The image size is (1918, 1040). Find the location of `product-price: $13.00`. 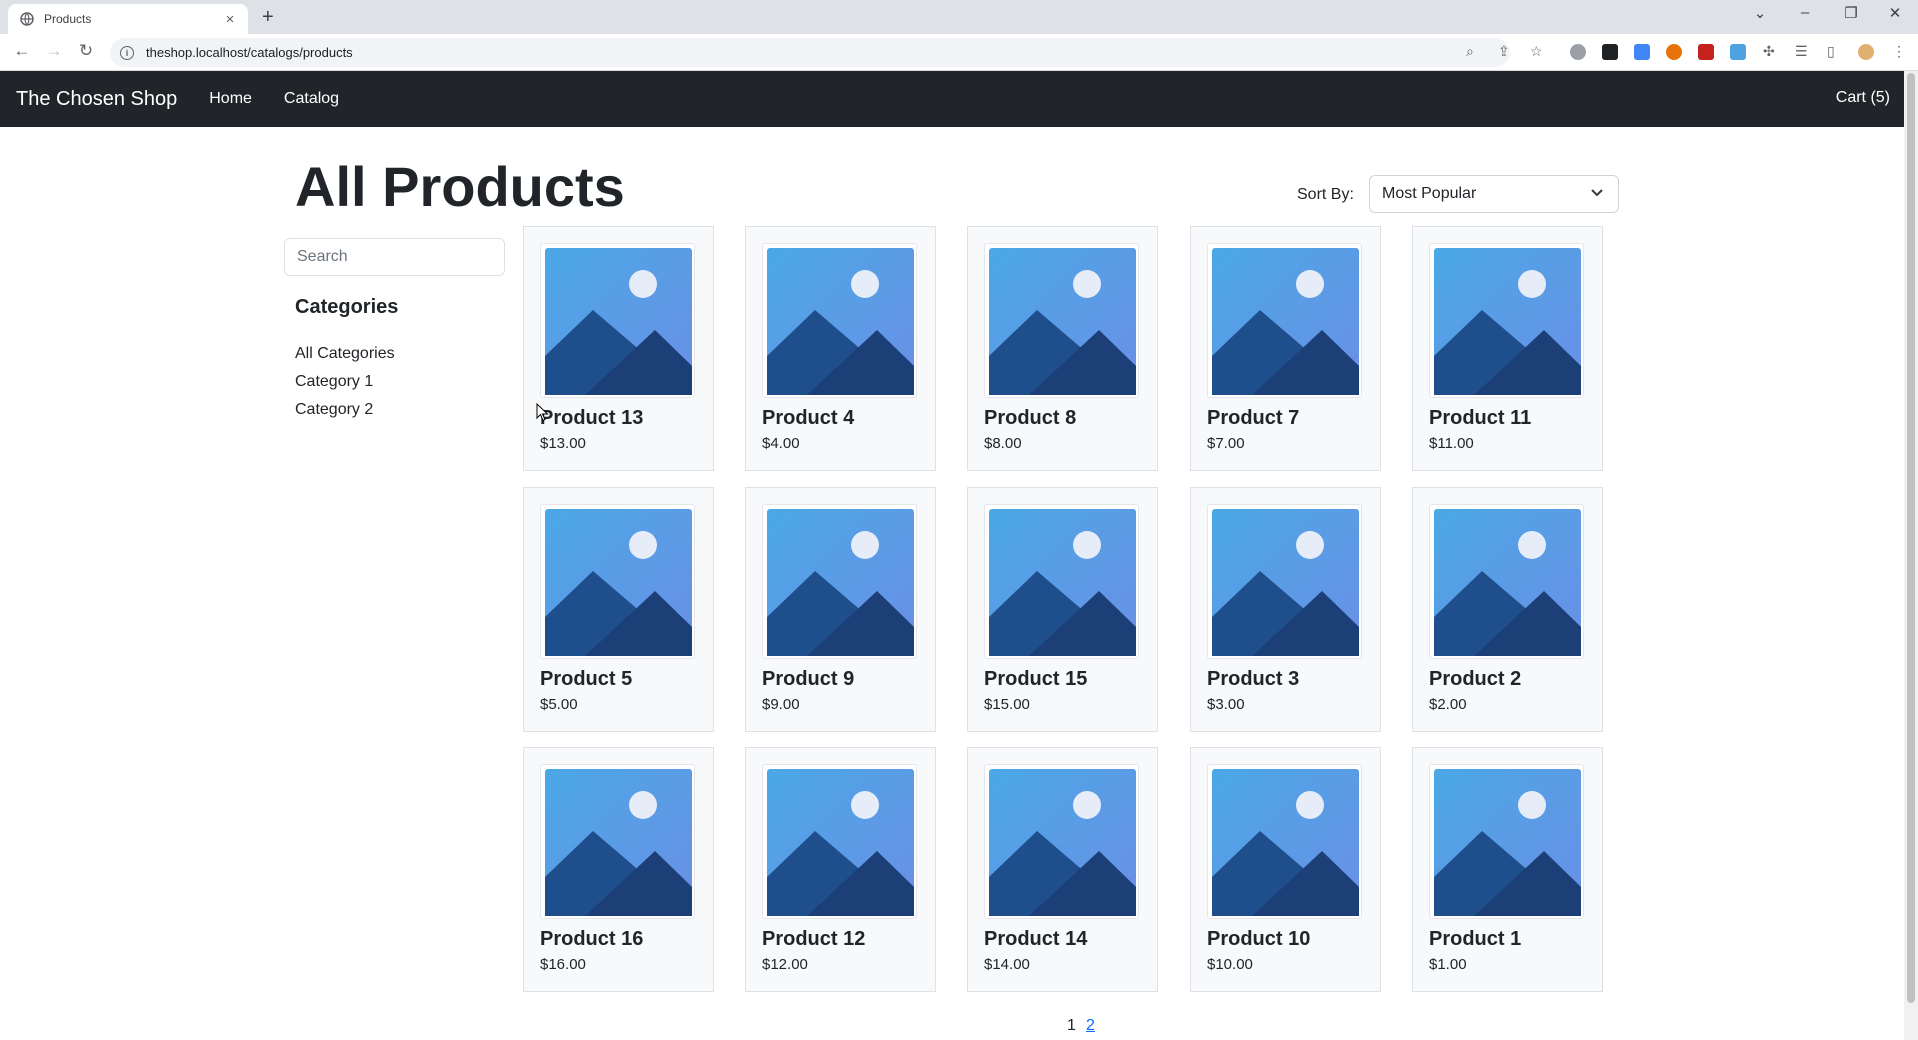

product-price: $13.00 is located at coordinates (563, 443).